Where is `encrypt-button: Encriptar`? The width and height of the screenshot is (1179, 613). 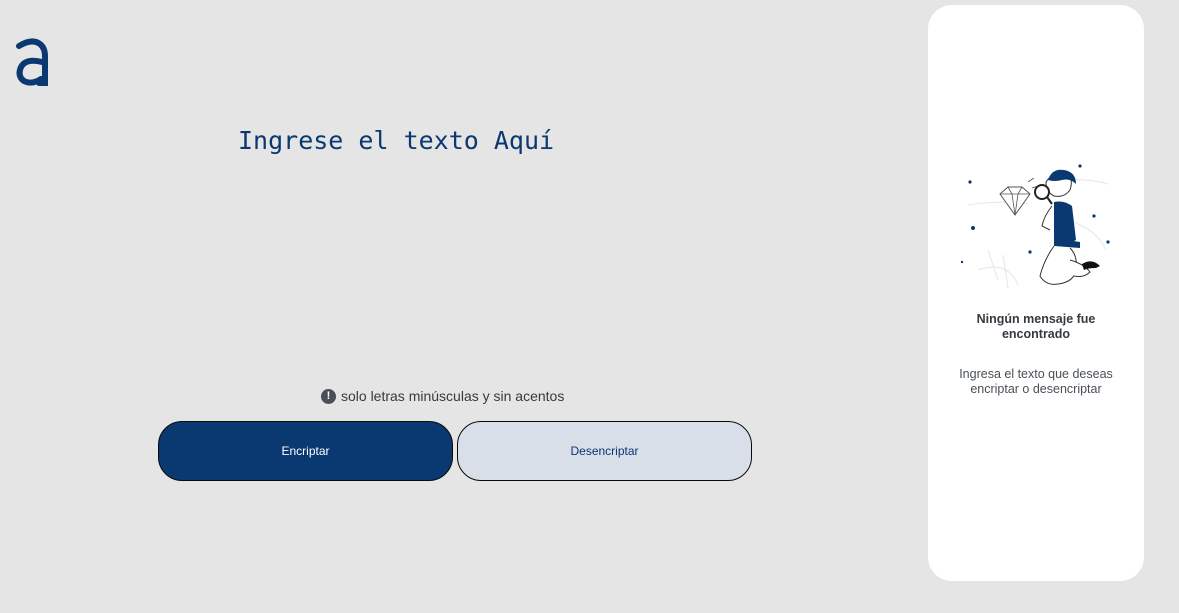
encrypt-button: Encriptar is located at coordinates (305, 451).